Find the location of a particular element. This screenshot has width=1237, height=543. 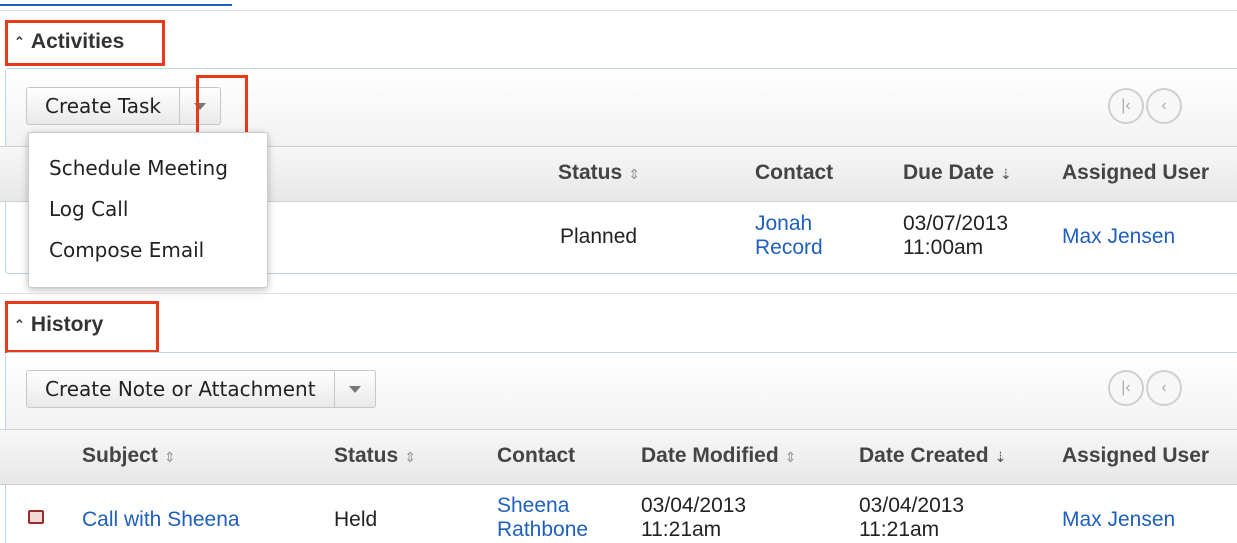

menu-item-compose-email: Compose Email is located at coordinates (148, 255).